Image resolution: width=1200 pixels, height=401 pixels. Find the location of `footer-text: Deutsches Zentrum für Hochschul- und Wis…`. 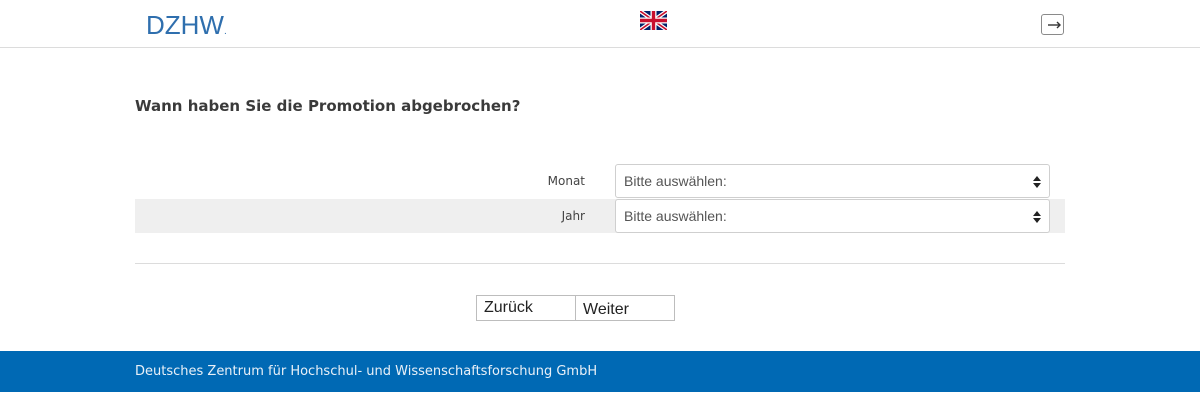

footer-text: Deutsches Zentrum für Hochschul- und Wis… is located at coordinates (366, 371).